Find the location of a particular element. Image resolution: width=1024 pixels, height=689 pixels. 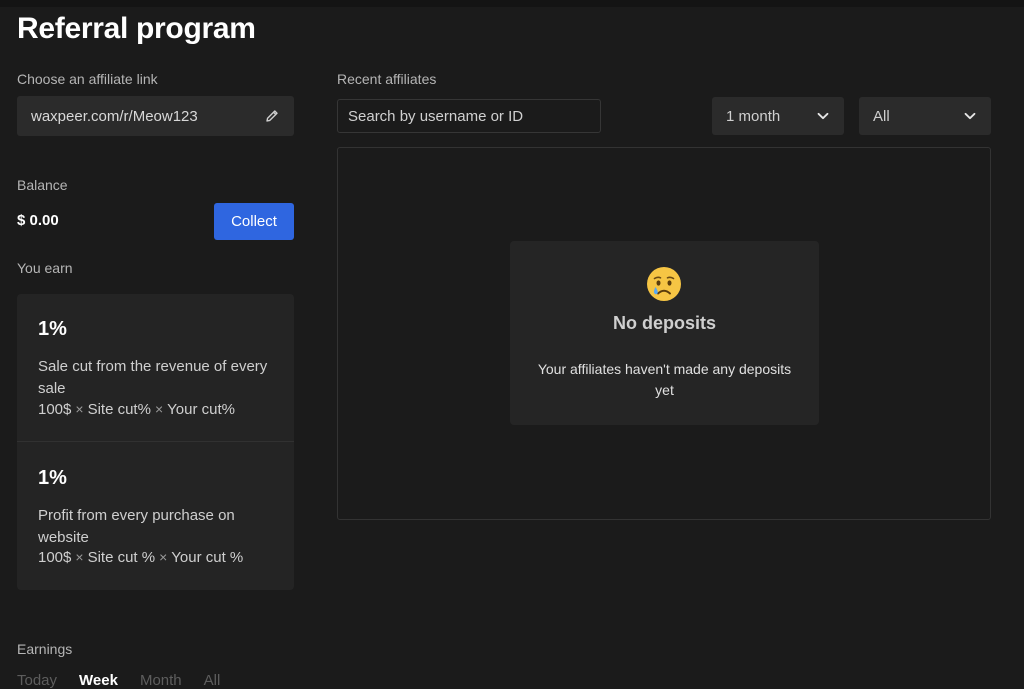

recent-affiliates-label: Recent affiliates is located at coordinates (387, 79).